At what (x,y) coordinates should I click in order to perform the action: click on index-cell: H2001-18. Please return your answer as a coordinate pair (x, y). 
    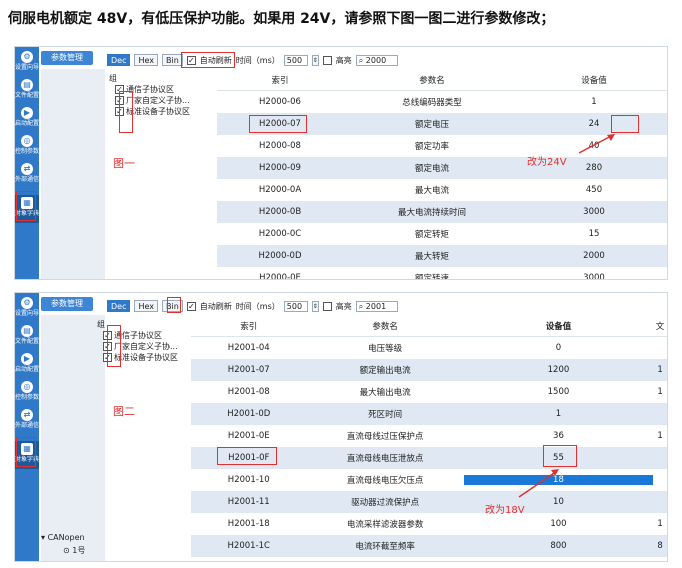
    Looking at the image, I should click on (248, 524).